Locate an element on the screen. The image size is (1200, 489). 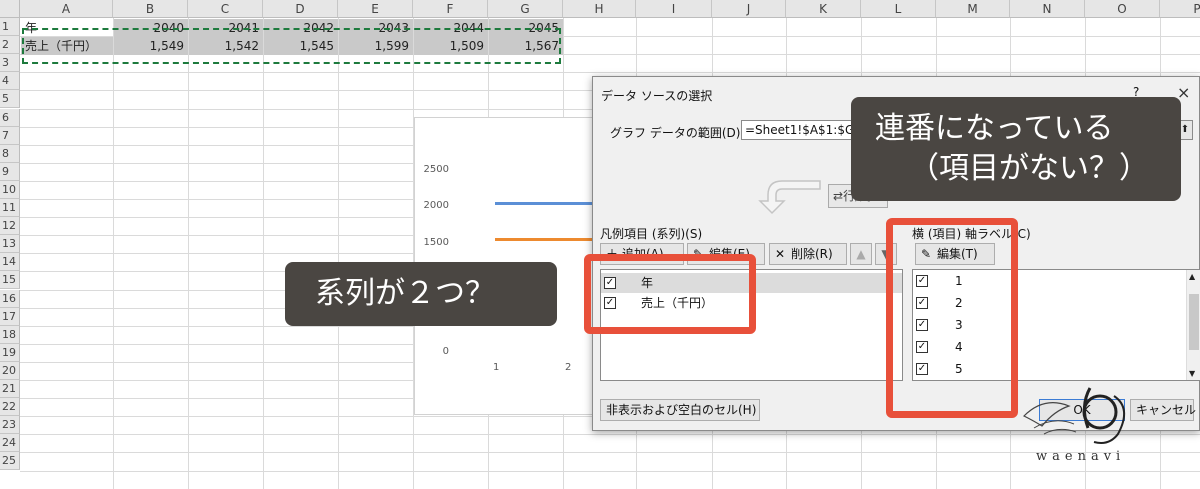
row-header: 7 is located at coordinates (10, 135).